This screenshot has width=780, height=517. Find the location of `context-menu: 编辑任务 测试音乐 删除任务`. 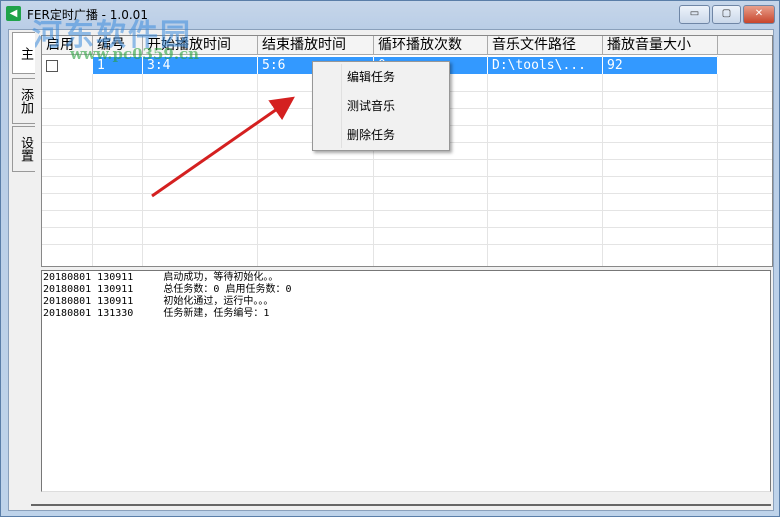

context-menu: 编辑任务 测试音乐 删除任务 is located at coordinates (381, 106).